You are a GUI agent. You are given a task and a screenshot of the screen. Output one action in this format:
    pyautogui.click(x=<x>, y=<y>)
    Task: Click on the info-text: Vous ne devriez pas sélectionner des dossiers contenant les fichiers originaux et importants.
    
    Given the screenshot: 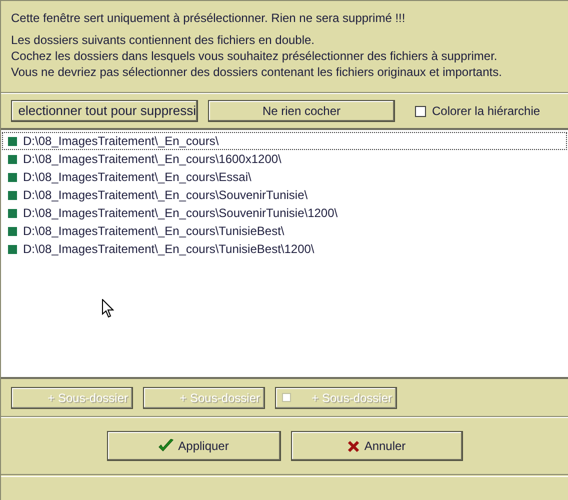 What is the action you would take?
    pyautogui.click(x=257, y=72)
    